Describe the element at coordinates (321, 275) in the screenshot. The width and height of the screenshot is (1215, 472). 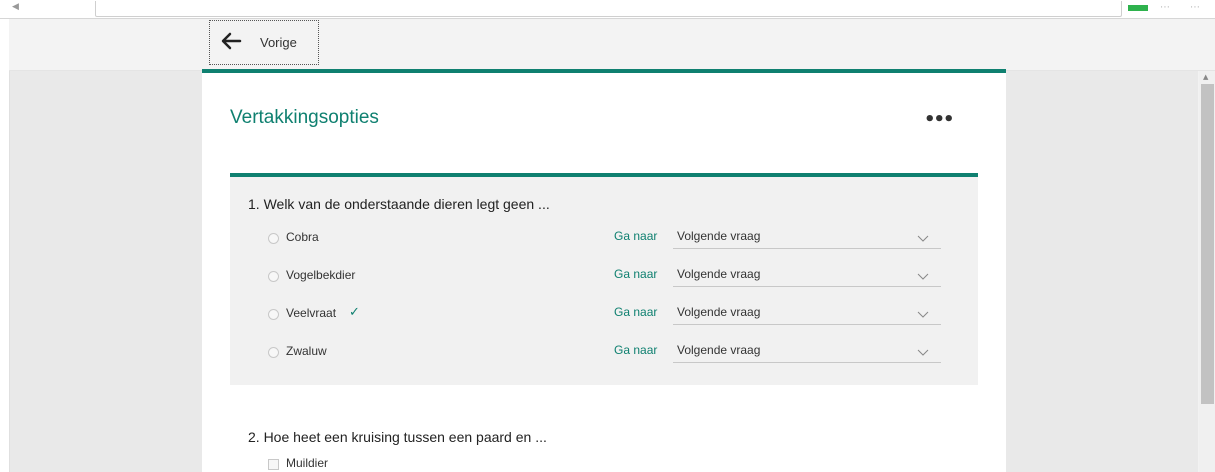
I see `option-label: Vogelbekdier` at that location.